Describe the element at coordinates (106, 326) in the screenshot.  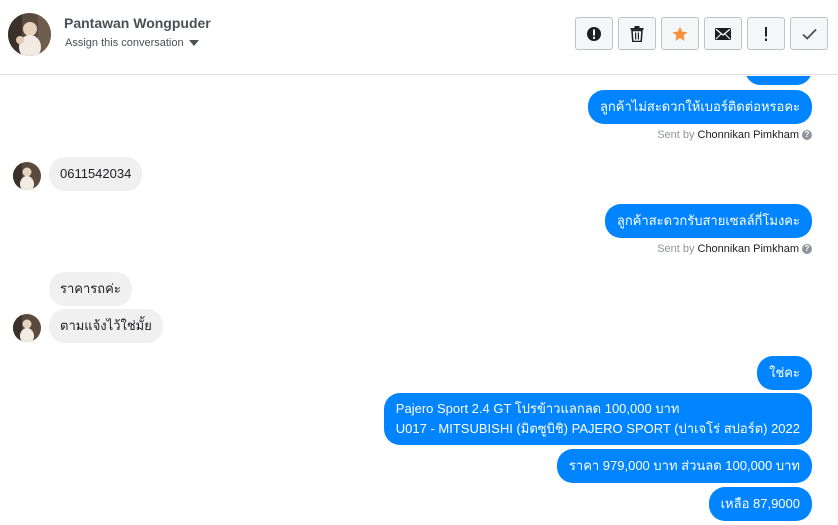
I see `message-bubble-incoming: ตามแจ้งไว้ใช่มั้ย` at that location.